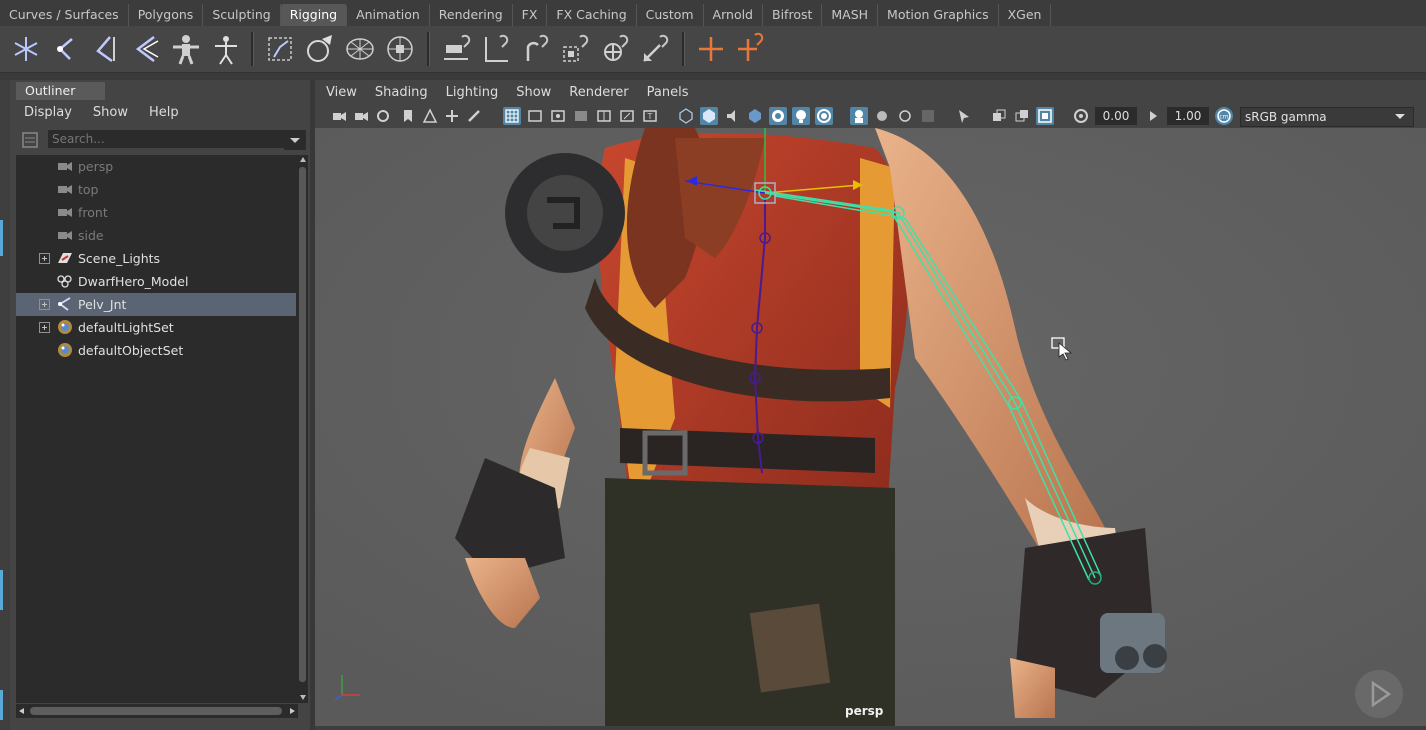 This screenshot has height=730, width=1426. What do you see at coordinates (1379, 694) in the screenshot?
I see `play-icon` at bounding box center [1379, 694].